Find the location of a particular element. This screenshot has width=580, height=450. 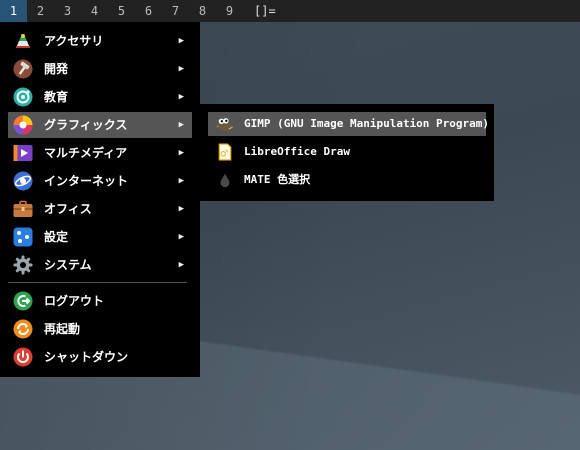

menu-item-system: システム ▶ is located at coordinates (100, 265).